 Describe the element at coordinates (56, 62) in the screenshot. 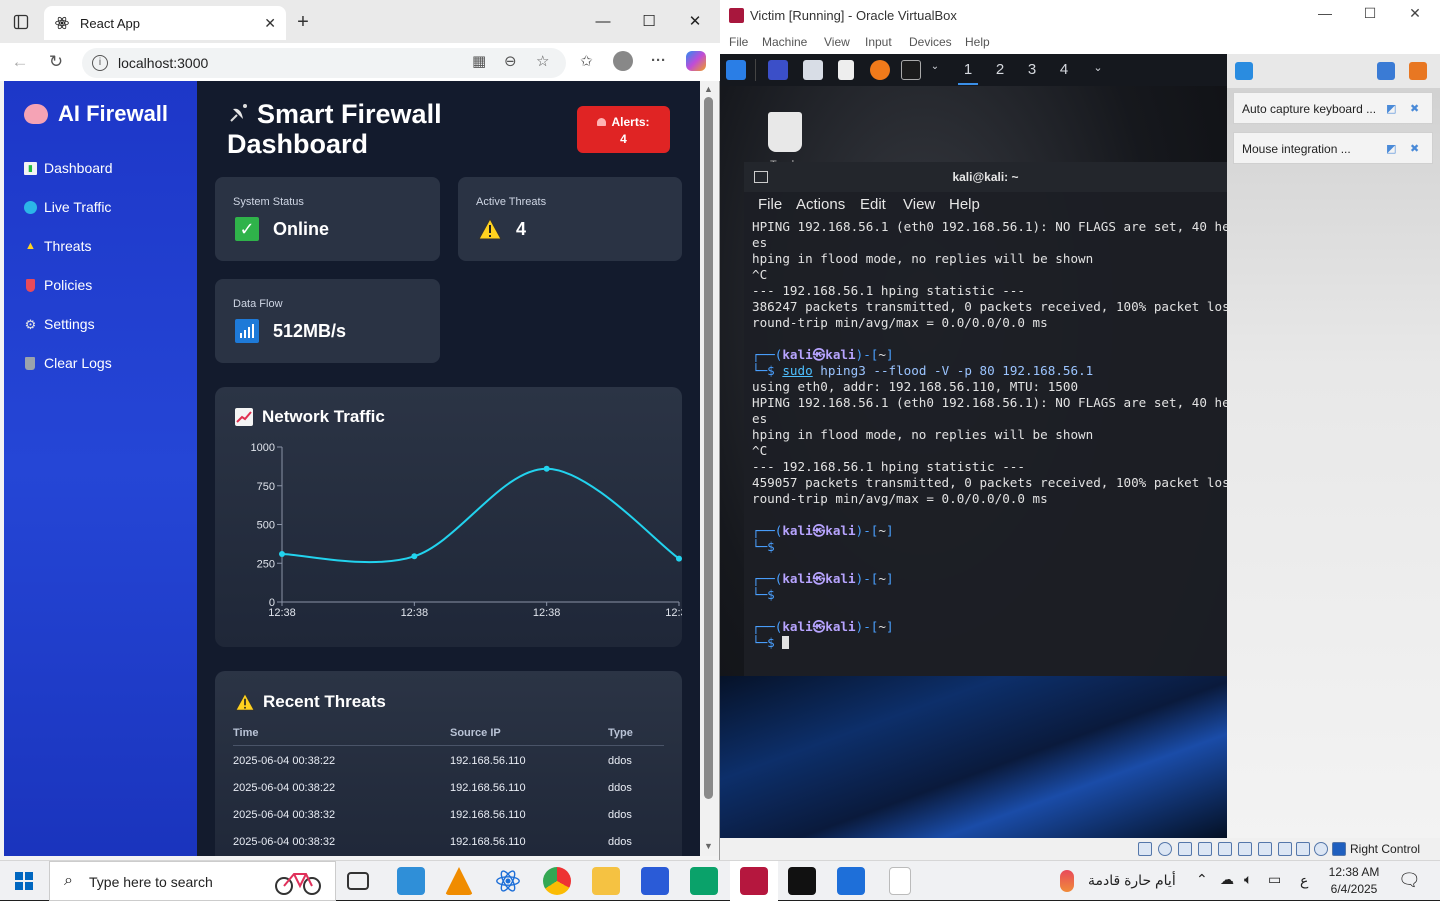

I see `reload-icon: ↻` at that location.